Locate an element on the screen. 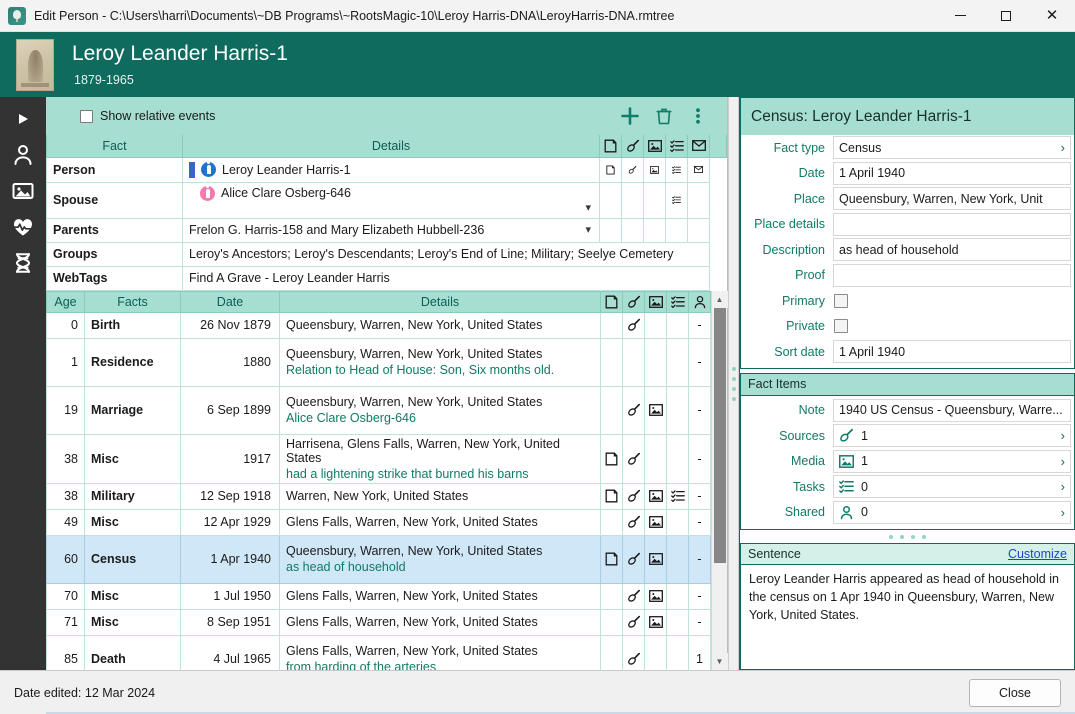  minimize-button is located at coordinates (960, 16).